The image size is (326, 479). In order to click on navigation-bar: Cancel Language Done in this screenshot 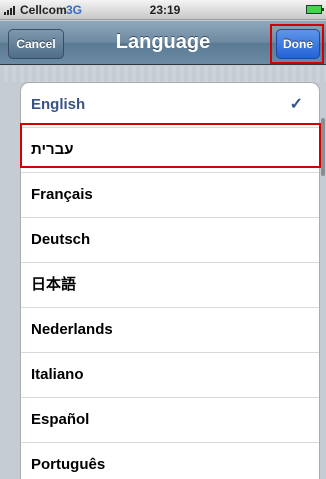, I will do `click(163, 43)`.